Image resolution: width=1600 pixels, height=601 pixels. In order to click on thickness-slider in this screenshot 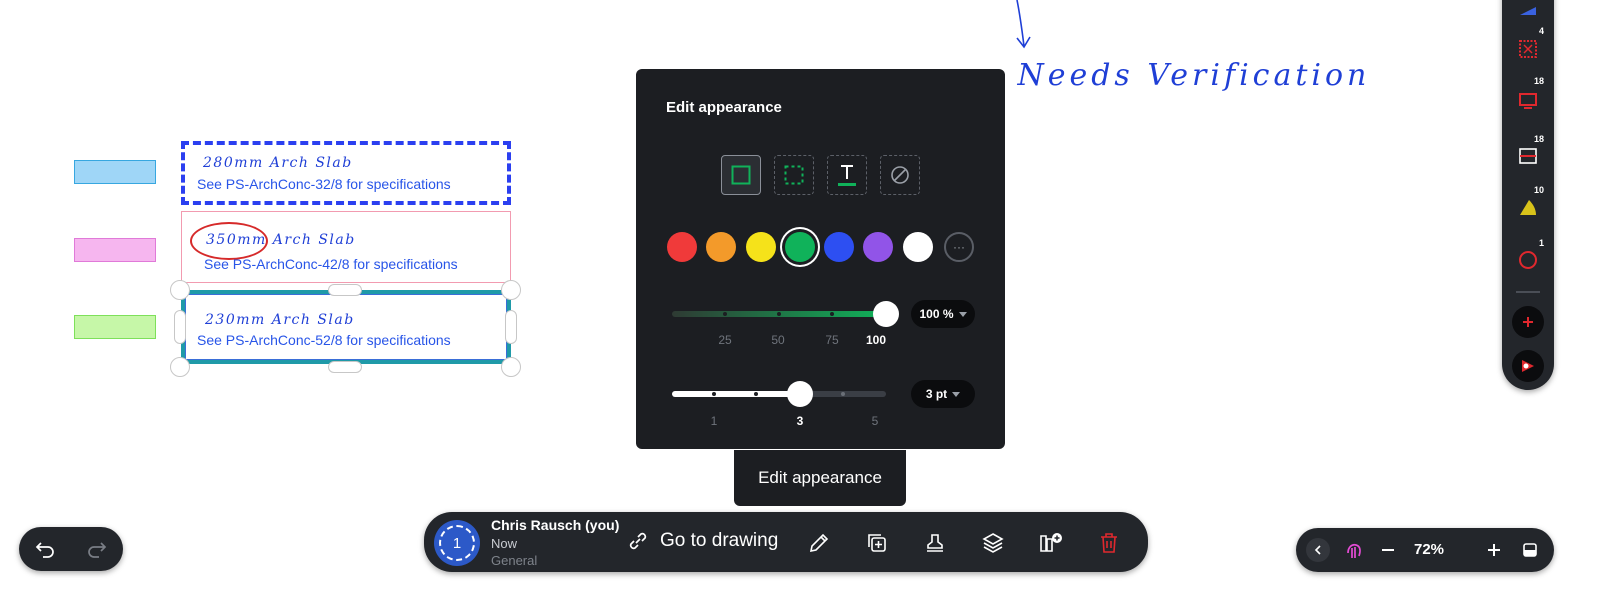, I will do `click(779, 394)`.